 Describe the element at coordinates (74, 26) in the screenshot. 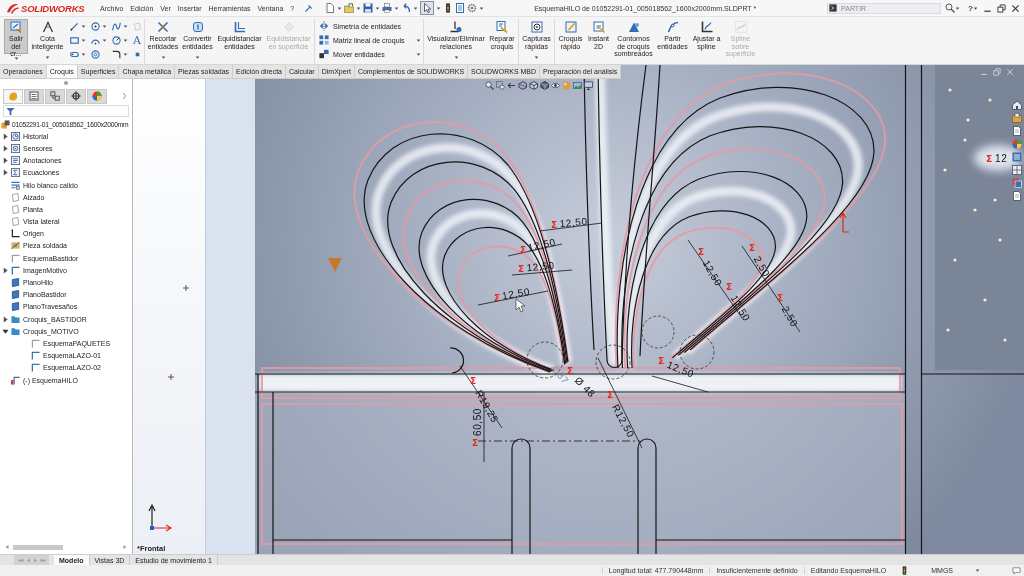

I see `line-icon` at that location.